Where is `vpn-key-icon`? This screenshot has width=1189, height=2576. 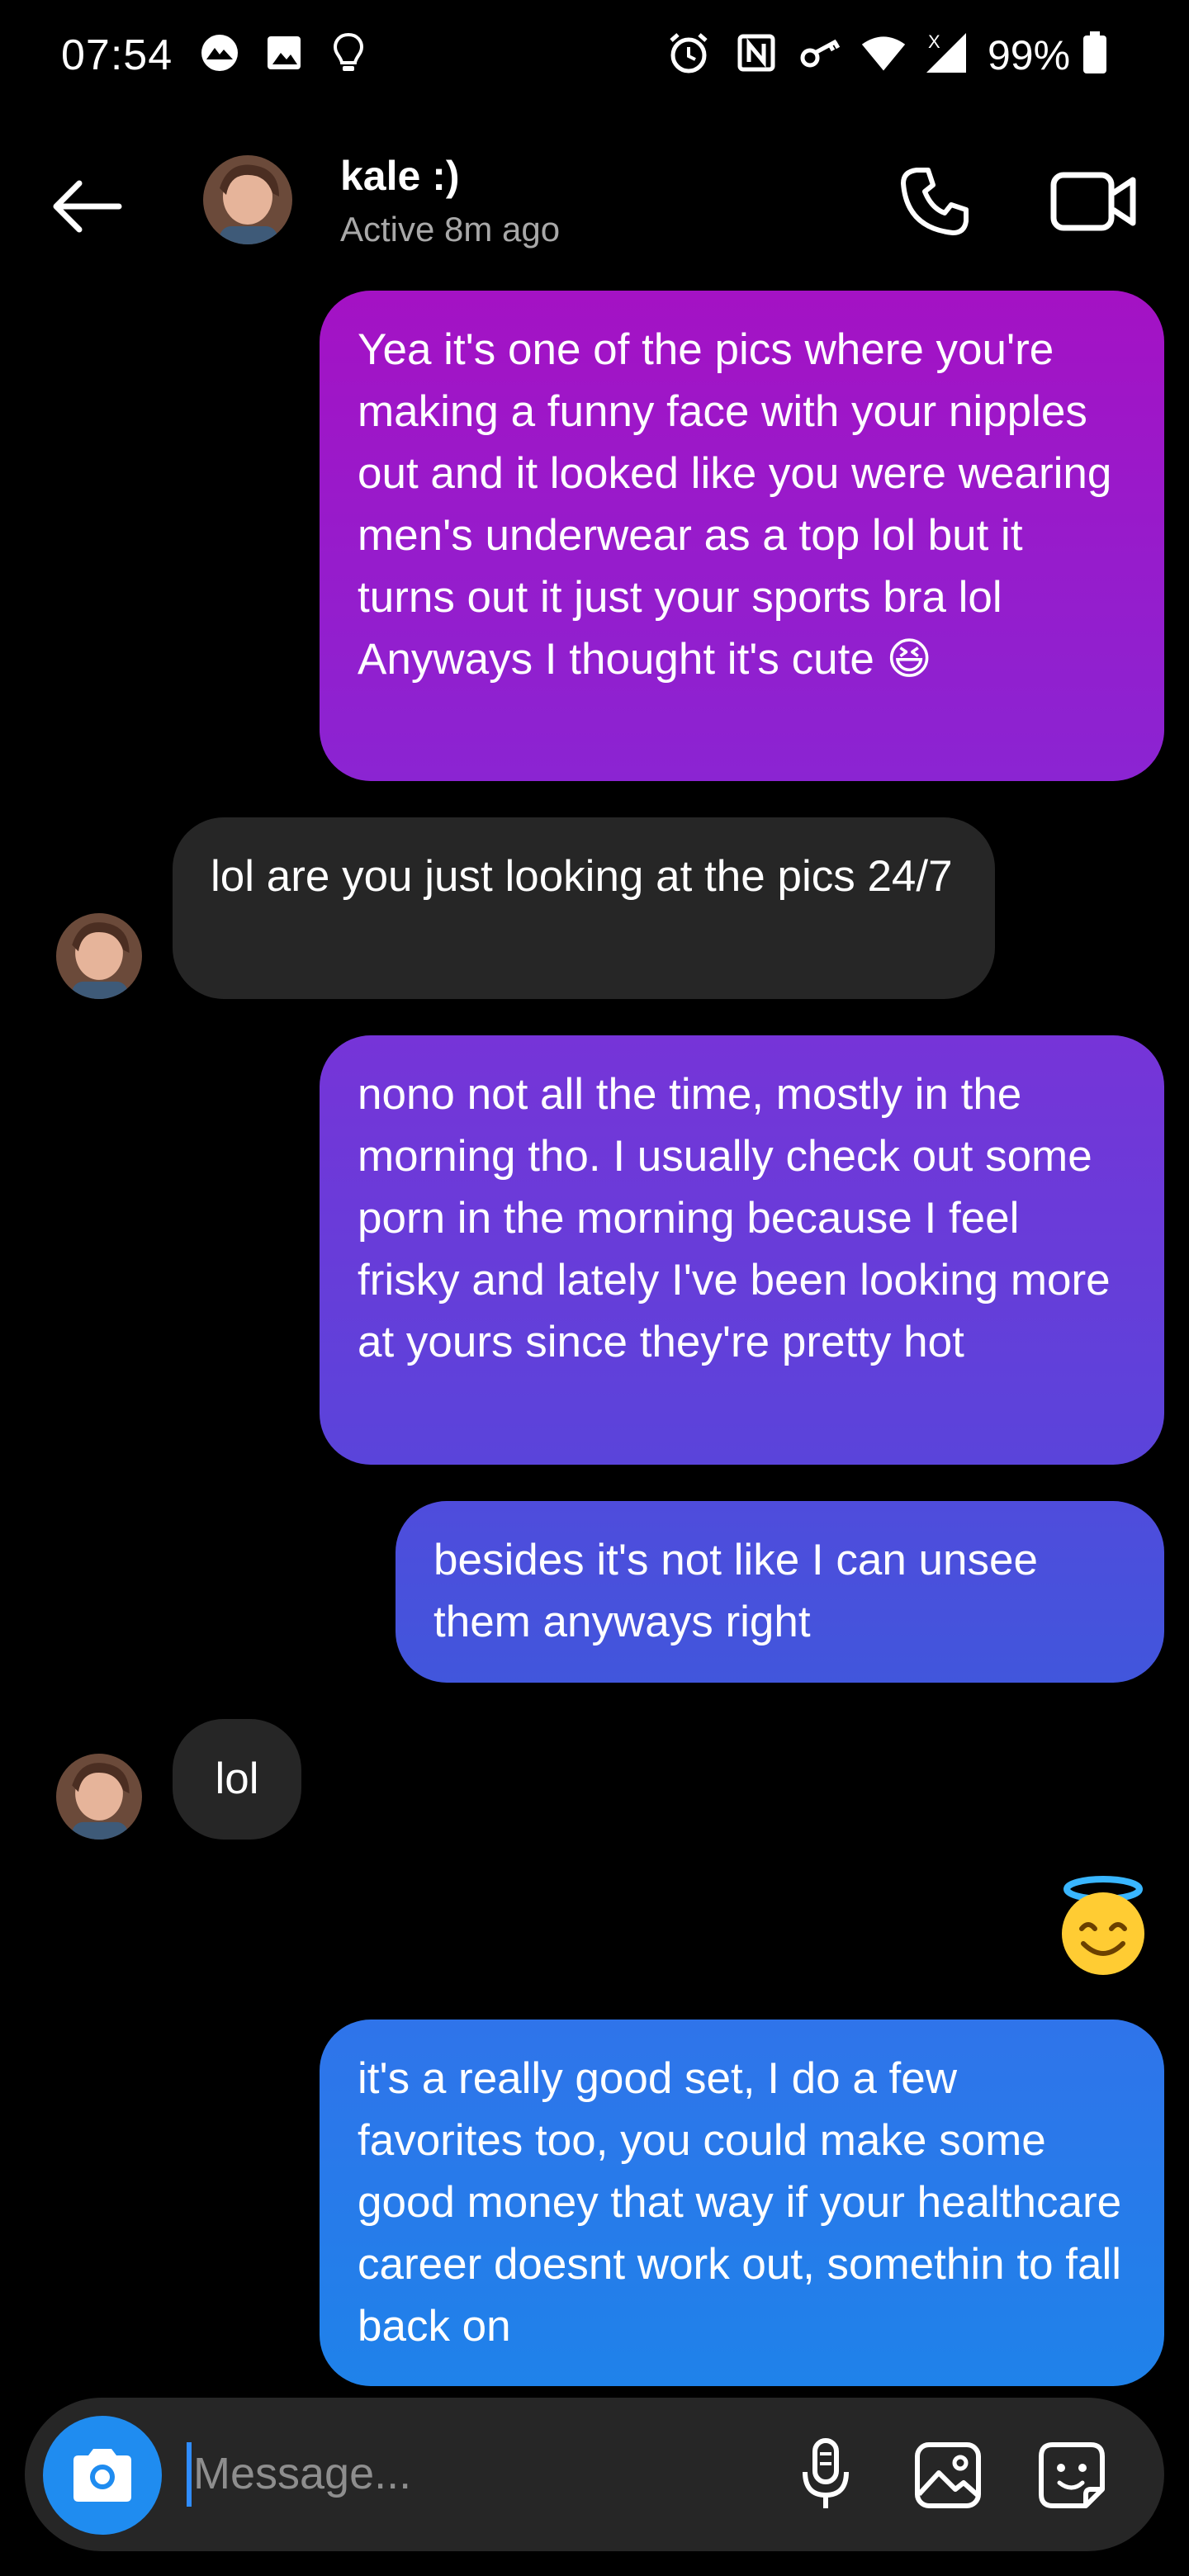 vpn-key-icon is located at coordinates (821, 53).